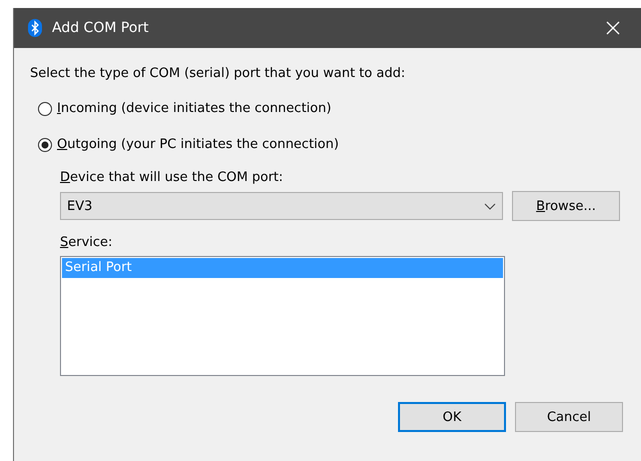 The image size is (641, 461). Describe the element at coordinates (490, 206) in the screenshot. I see `chevron-icon` at that location.